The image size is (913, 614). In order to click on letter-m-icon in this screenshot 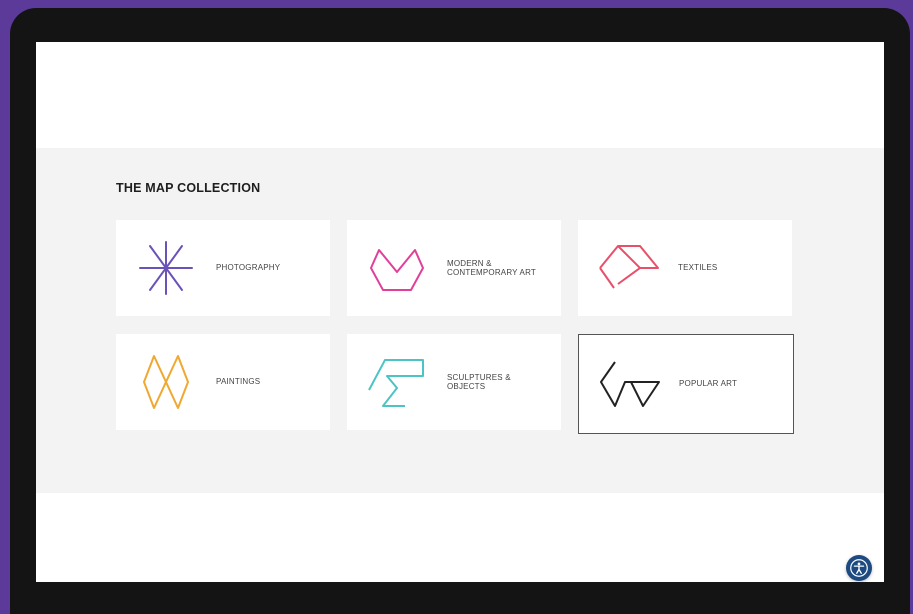, I will do `click(397, 268)`.